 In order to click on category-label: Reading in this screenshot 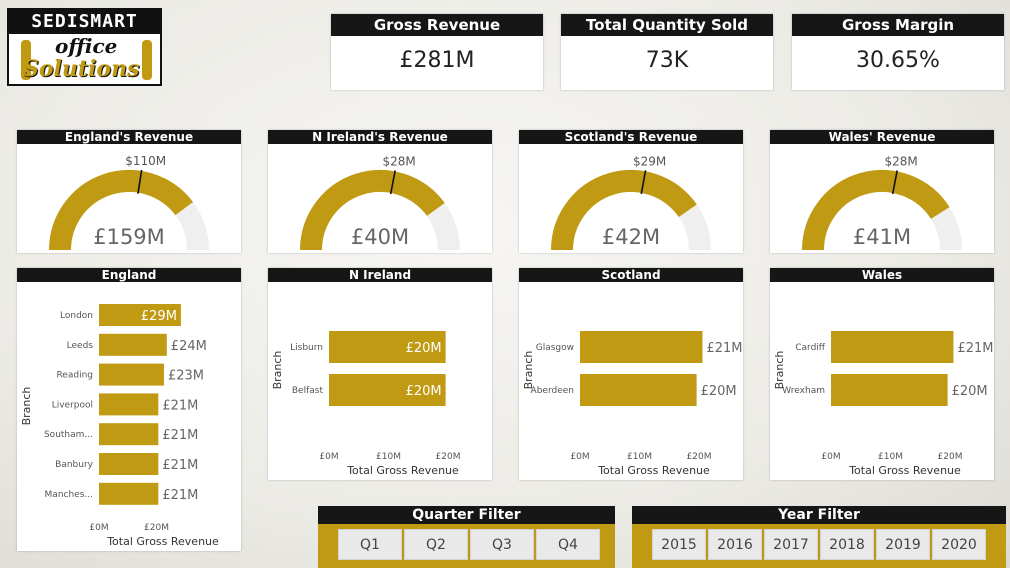, I will do `click(74, 376)`.